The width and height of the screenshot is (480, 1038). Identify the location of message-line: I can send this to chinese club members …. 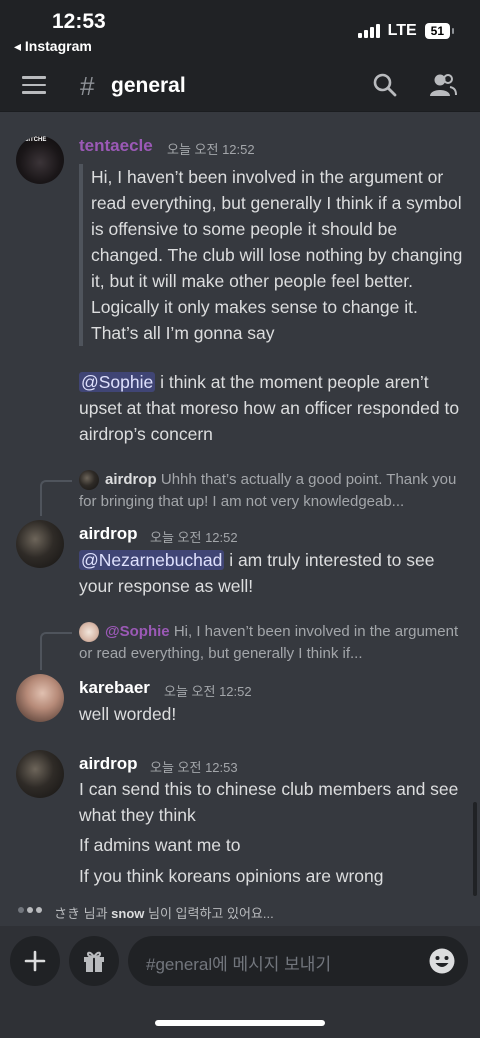
(269, 802).